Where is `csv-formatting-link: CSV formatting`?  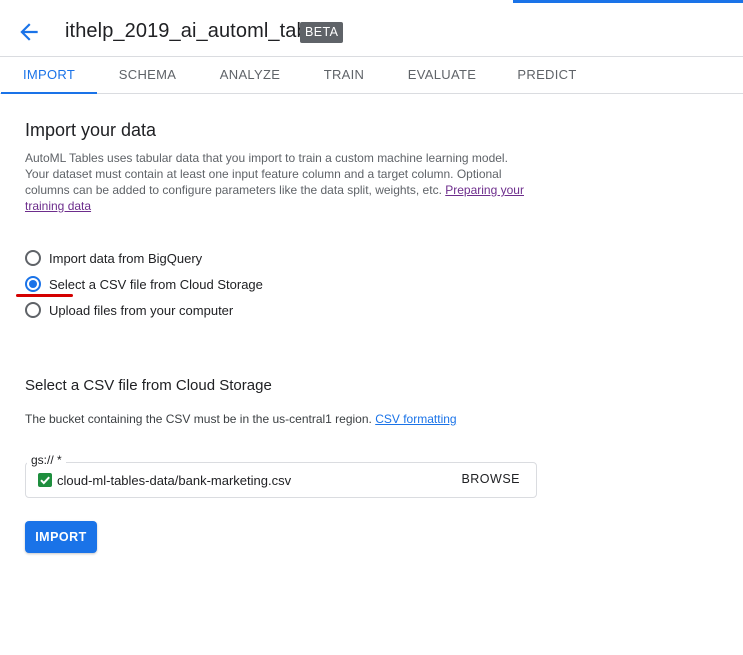
csv-formatting-link: CSV formatting is located at coordinates (415, 419).